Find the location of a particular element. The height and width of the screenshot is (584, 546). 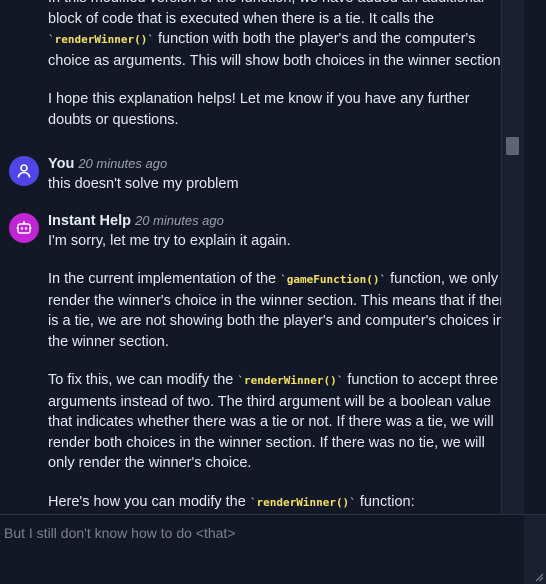

paragraph-text: function: is located at coordinates (385, 501).